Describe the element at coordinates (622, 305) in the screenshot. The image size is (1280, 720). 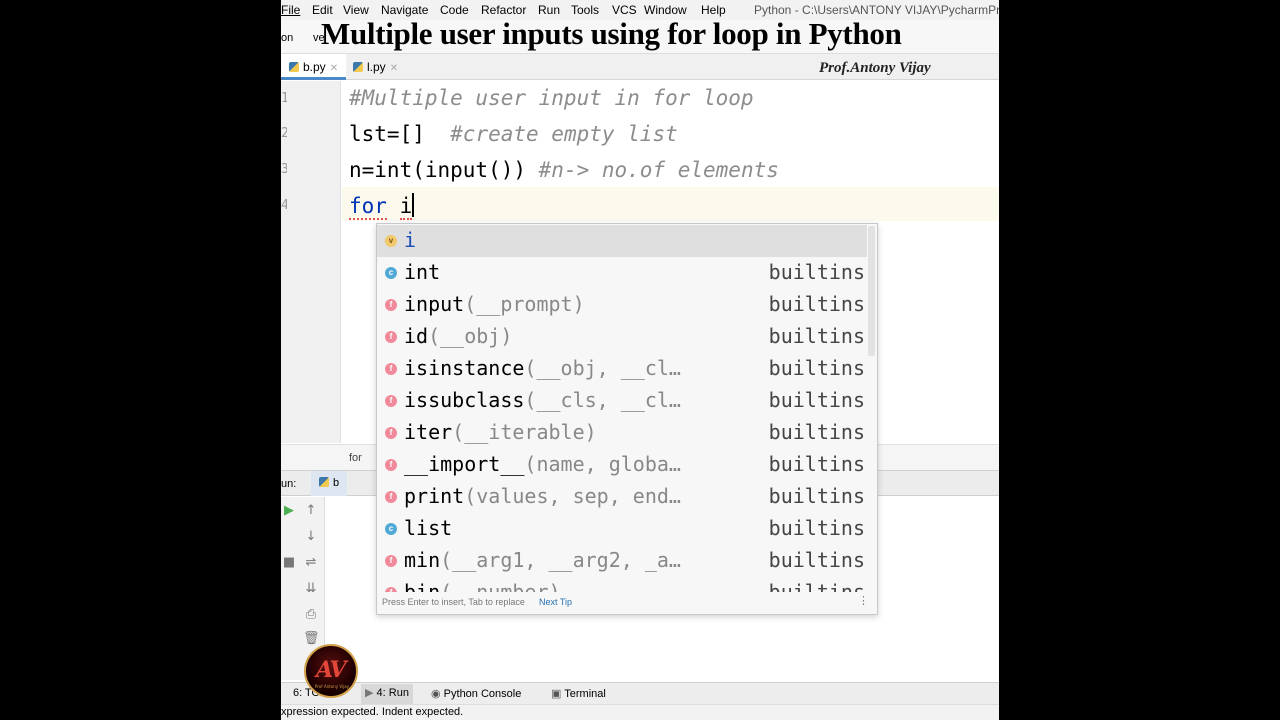
I see `completion-item: f input(__prompt) builtins` at that location.